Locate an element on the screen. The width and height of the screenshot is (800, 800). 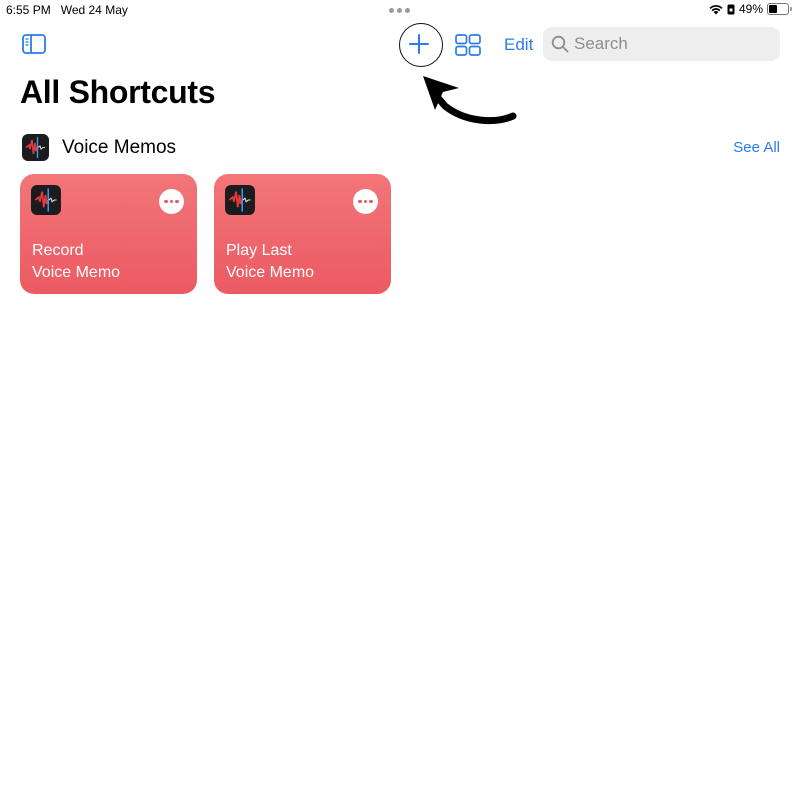
shortcut-title: Play Last Voice Memo is located at coordinates (270, 261).